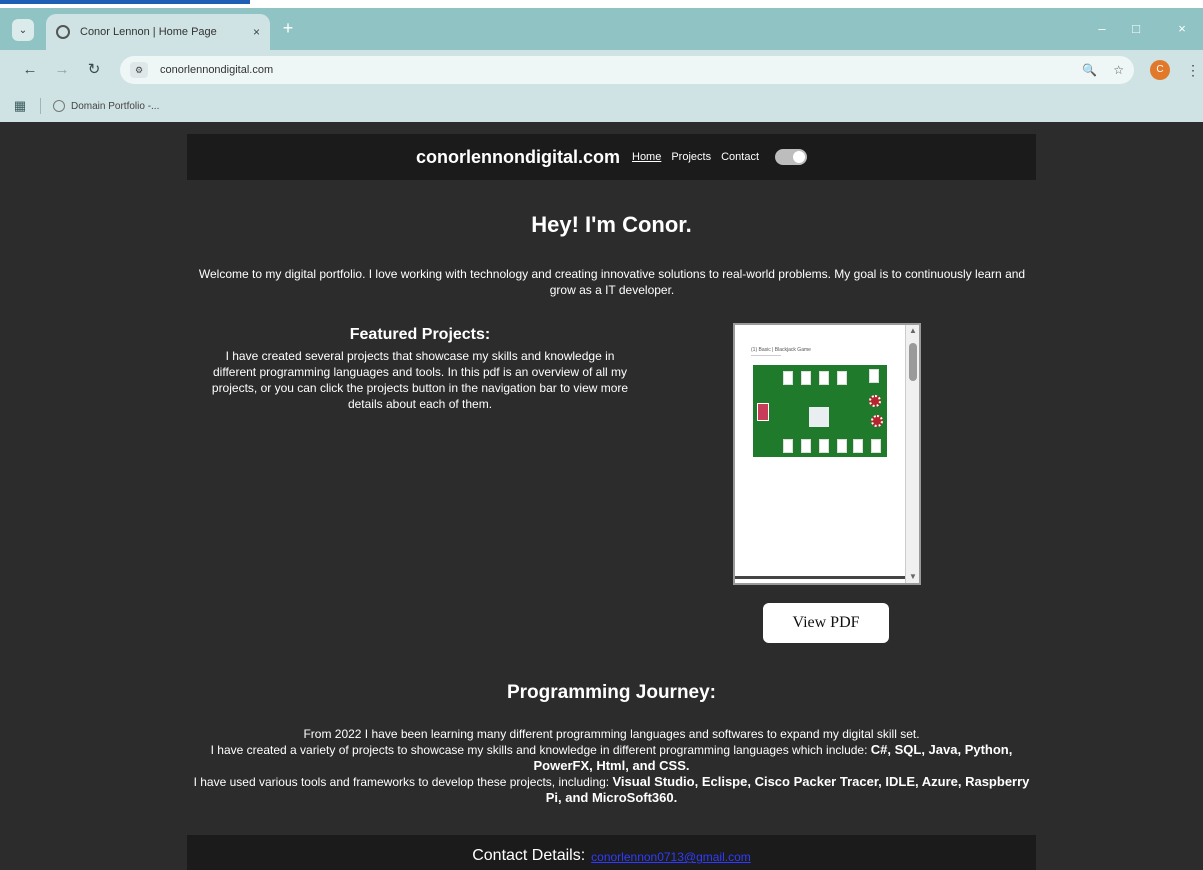  Describe the element at coordinates (913, 577) in the screenshot. I see `scroll-down-icon: ▼` at that location.